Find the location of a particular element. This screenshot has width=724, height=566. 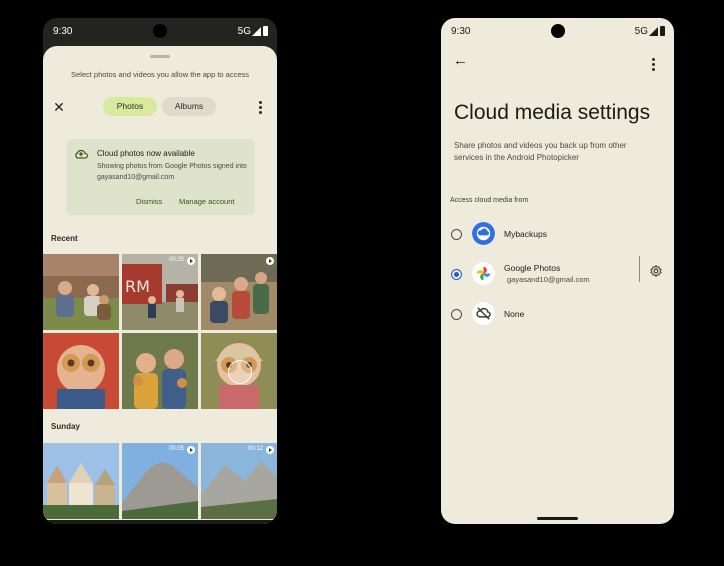

video-tile: 00:05 is located at coordinates (160, 481).